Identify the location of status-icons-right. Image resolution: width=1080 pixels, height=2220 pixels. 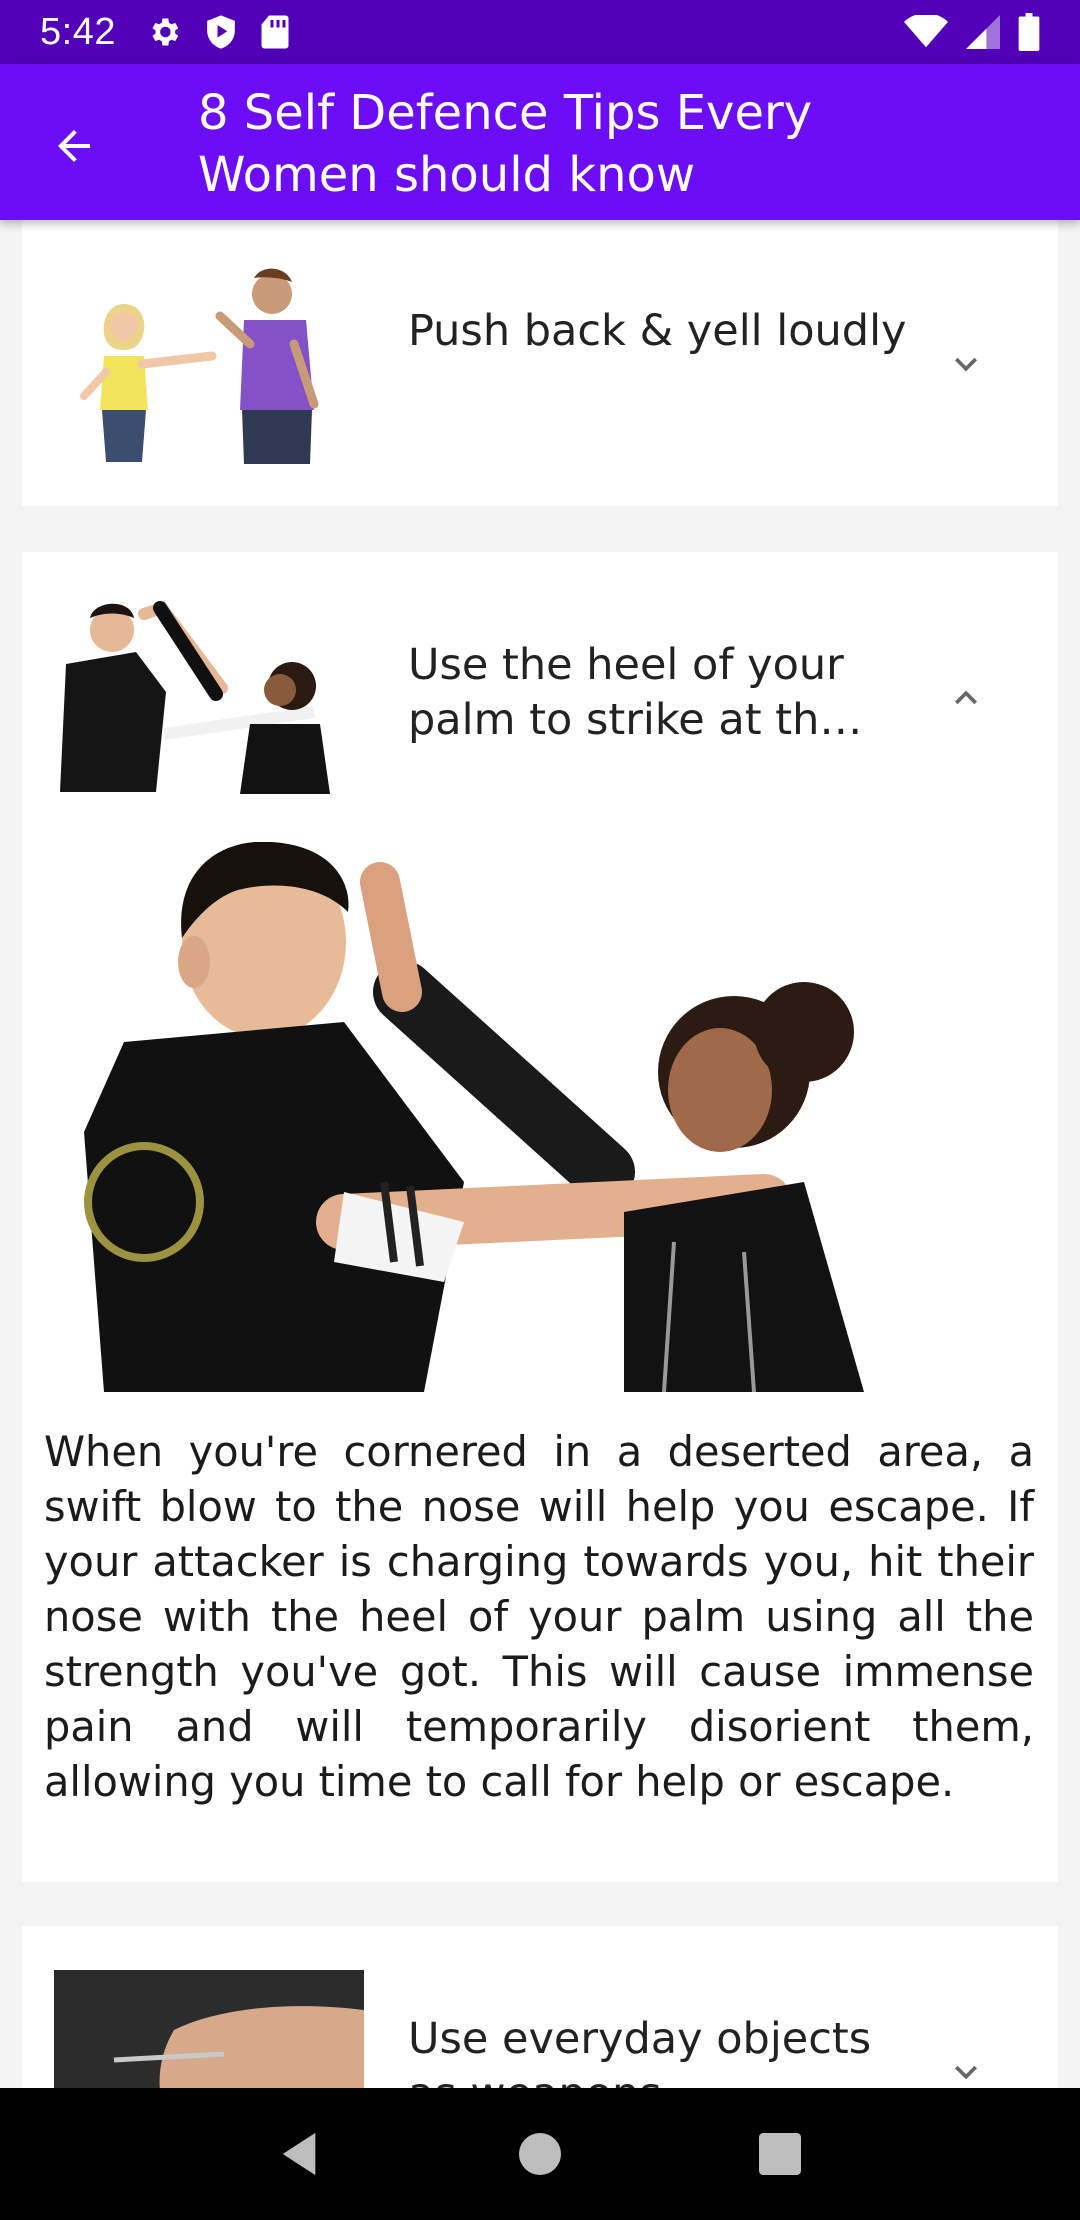
(972, 32).